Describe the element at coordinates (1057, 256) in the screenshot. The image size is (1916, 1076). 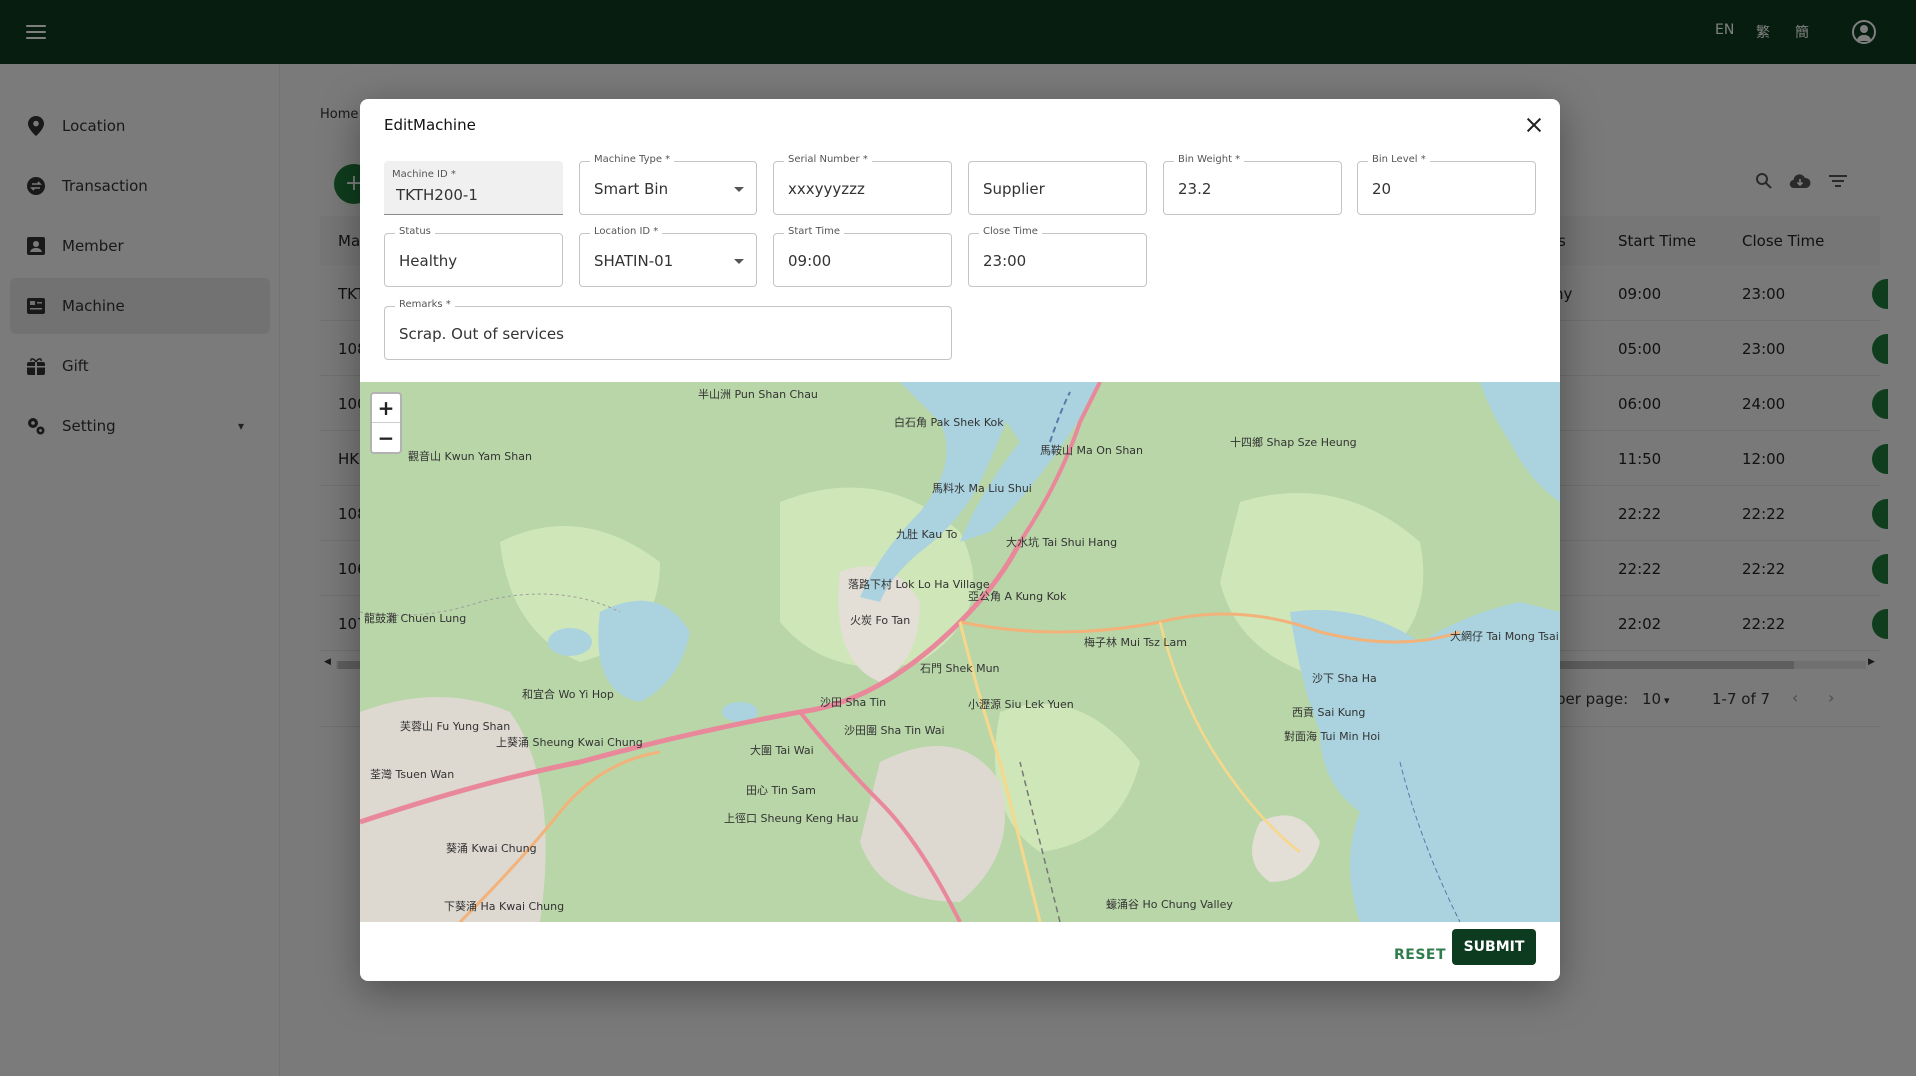
I see `close-time-field: Close Time 23:00` at that location.